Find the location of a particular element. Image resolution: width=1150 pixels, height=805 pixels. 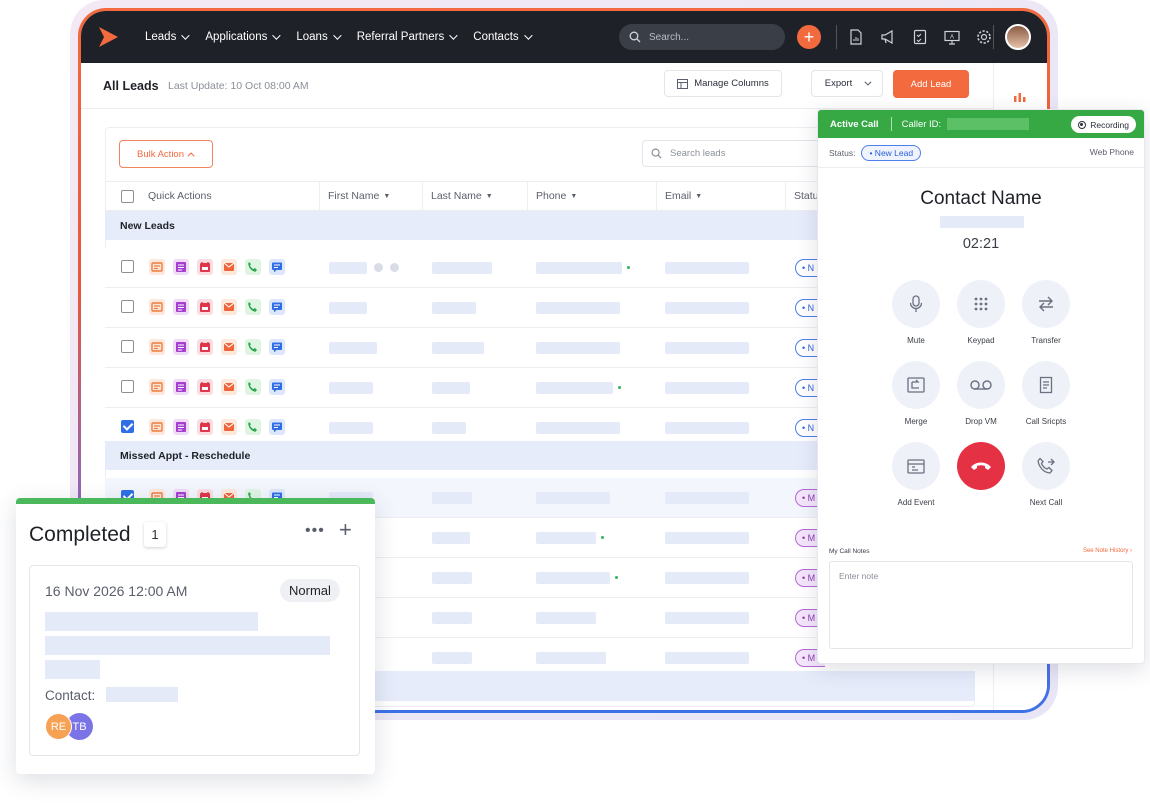

nav-loans: Loans is located at coordinates (319, 37).